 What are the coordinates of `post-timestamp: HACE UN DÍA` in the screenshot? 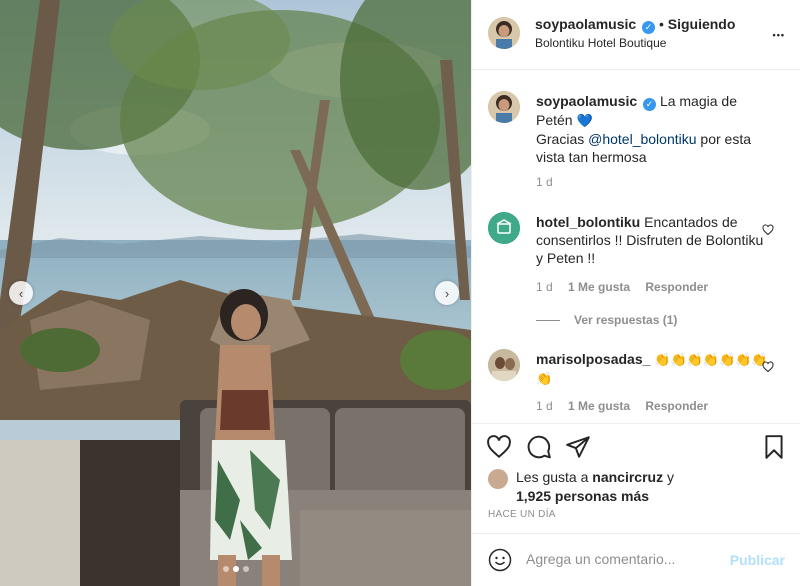 It's located at (522, 514).